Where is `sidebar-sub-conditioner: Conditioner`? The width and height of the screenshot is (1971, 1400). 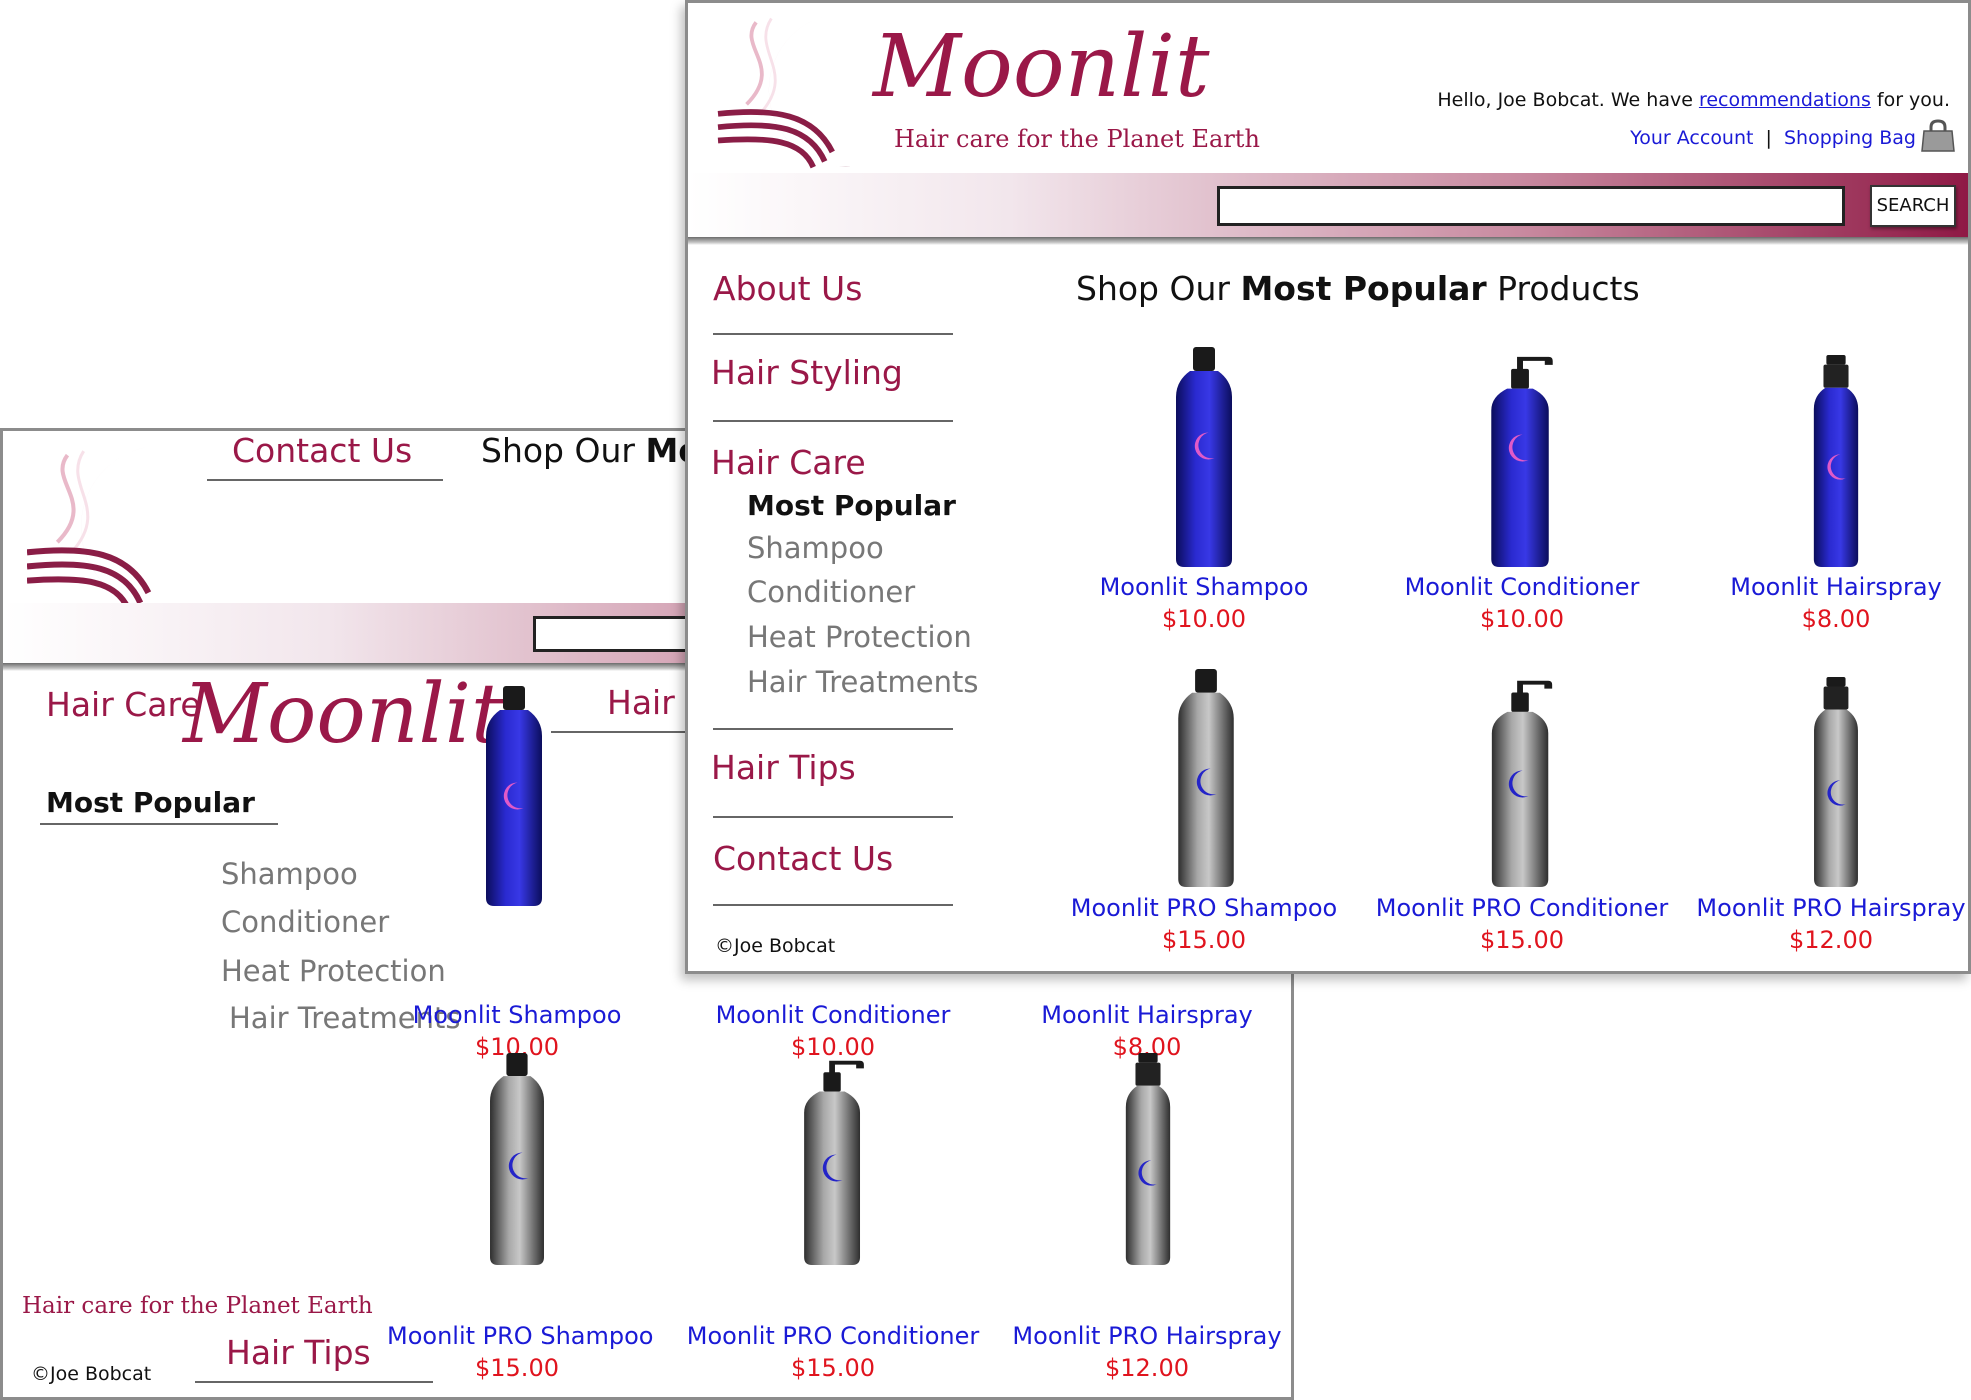
sidebar-sub-conditioner: Conditioner is located at coordinates (831, 592).